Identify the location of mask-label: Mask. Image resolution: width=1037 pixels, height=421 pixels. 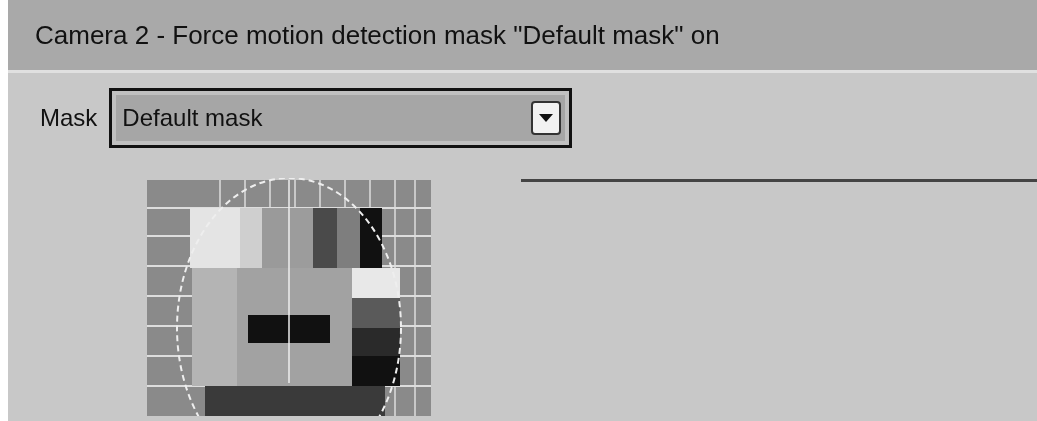
(69, 118).